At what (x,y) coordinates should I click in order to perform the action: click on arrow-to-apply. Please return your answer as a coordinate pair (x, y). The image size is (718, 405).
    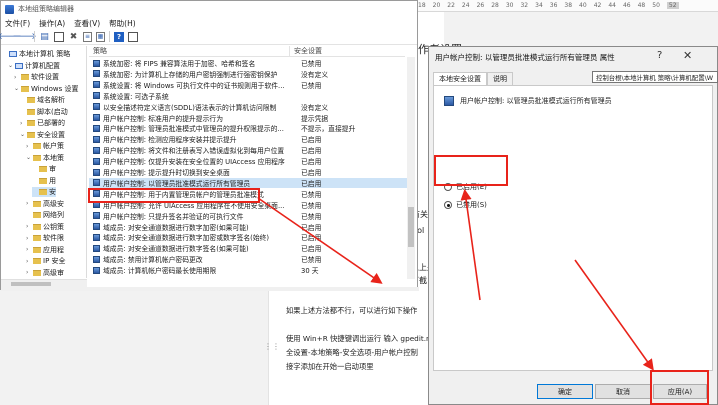
    Looking at the image, I should click on (614, 315).